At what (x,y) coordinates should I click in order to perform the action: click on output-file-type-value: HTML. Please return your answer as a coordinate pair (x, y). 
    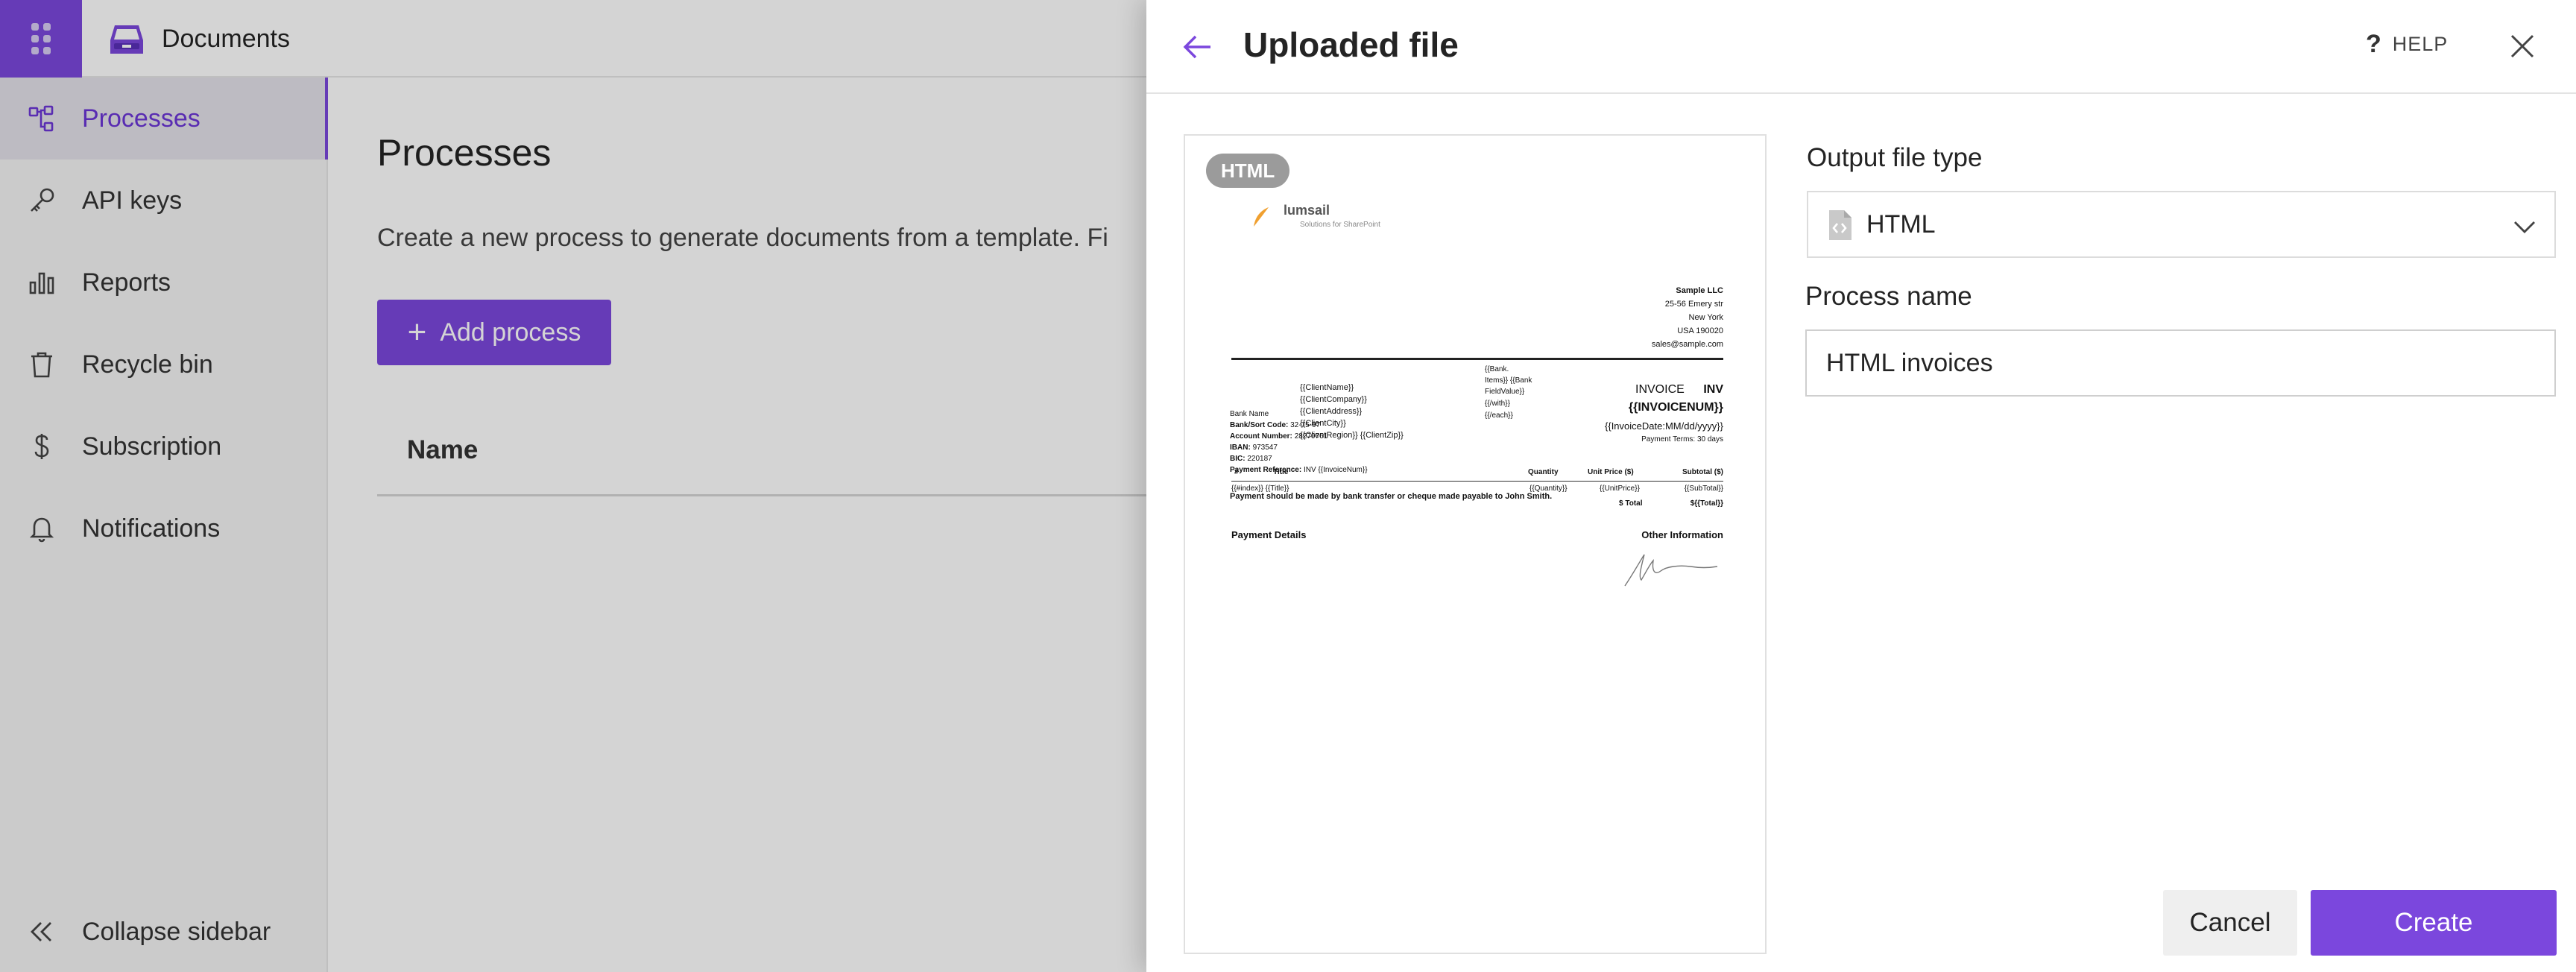
    Looking at the image, I should click on (1901, 224).